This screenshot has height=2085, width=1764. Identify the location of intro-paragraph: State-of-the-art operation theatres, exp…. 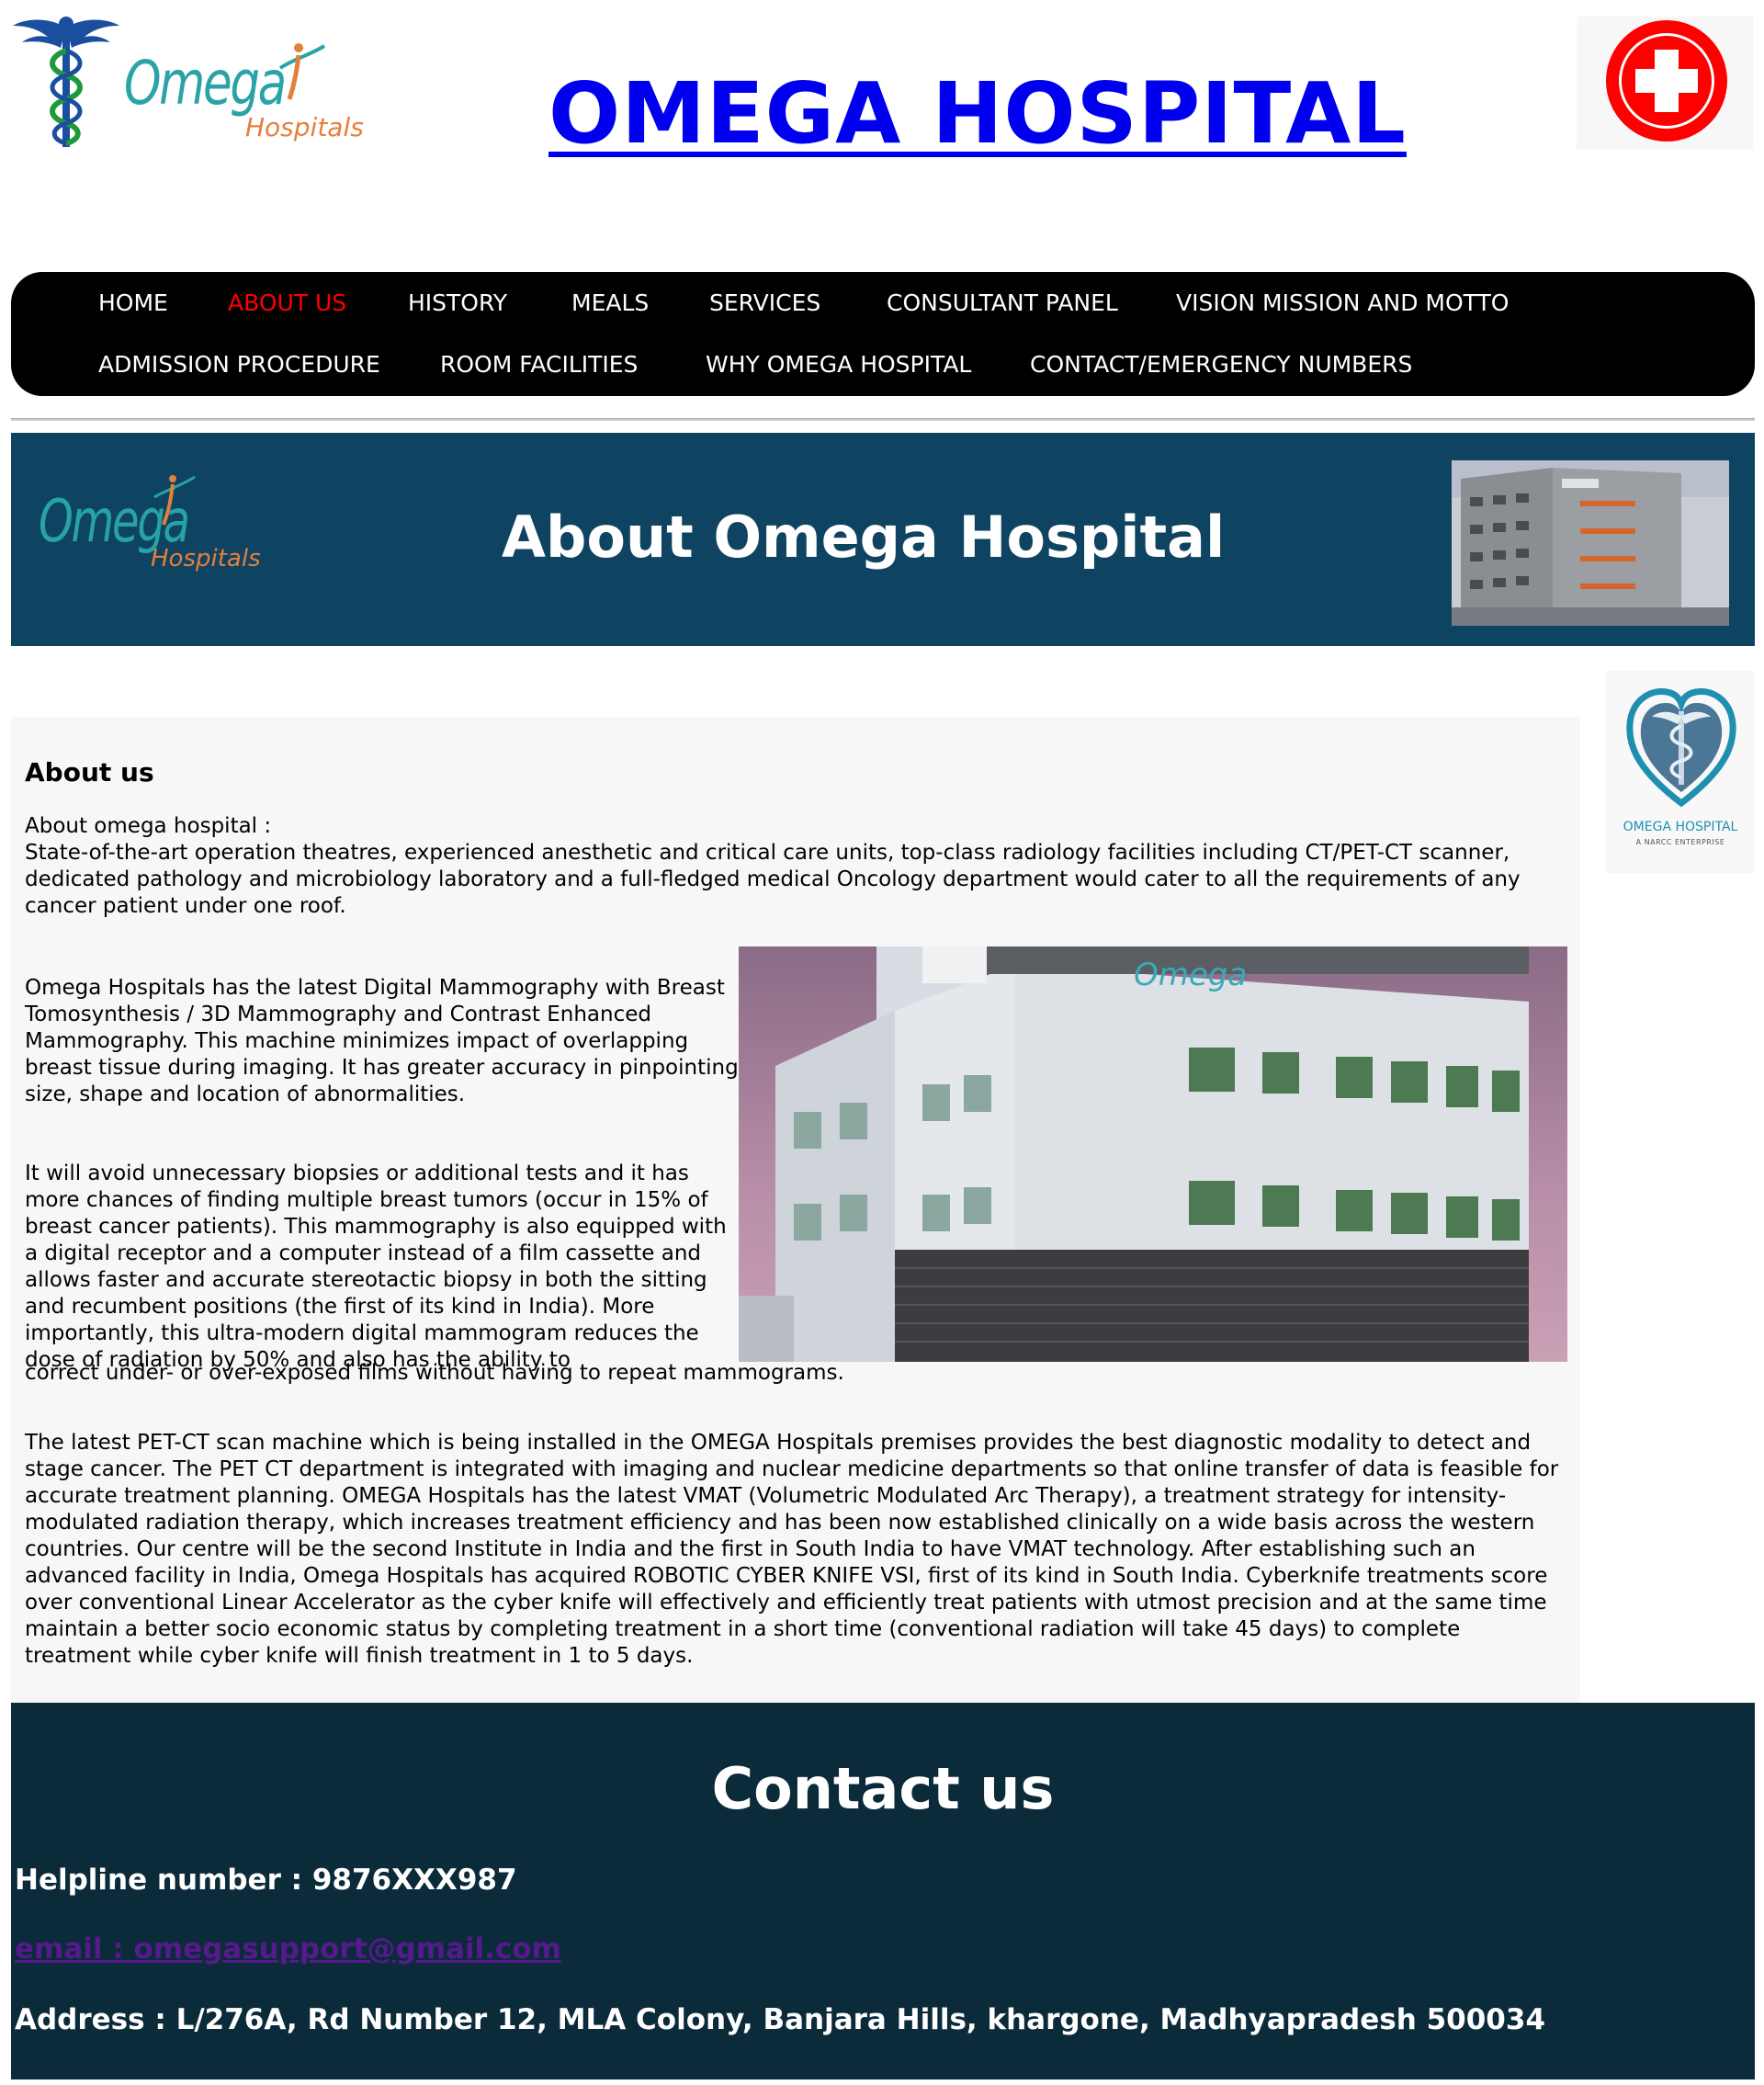
(773, 879).